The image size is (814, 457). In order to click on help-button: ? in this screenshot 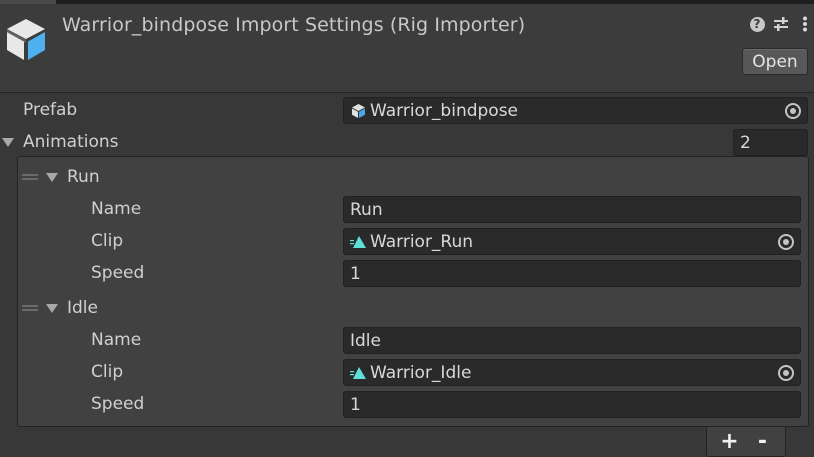, I will do `click(757, 24)`.